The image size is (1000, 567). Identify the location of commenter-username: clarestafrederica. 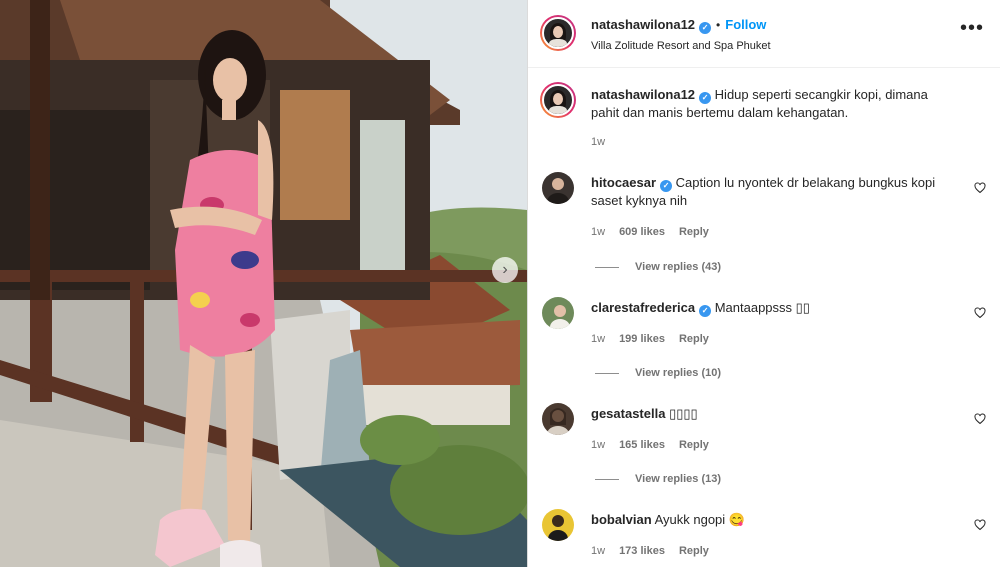
(643, 307).